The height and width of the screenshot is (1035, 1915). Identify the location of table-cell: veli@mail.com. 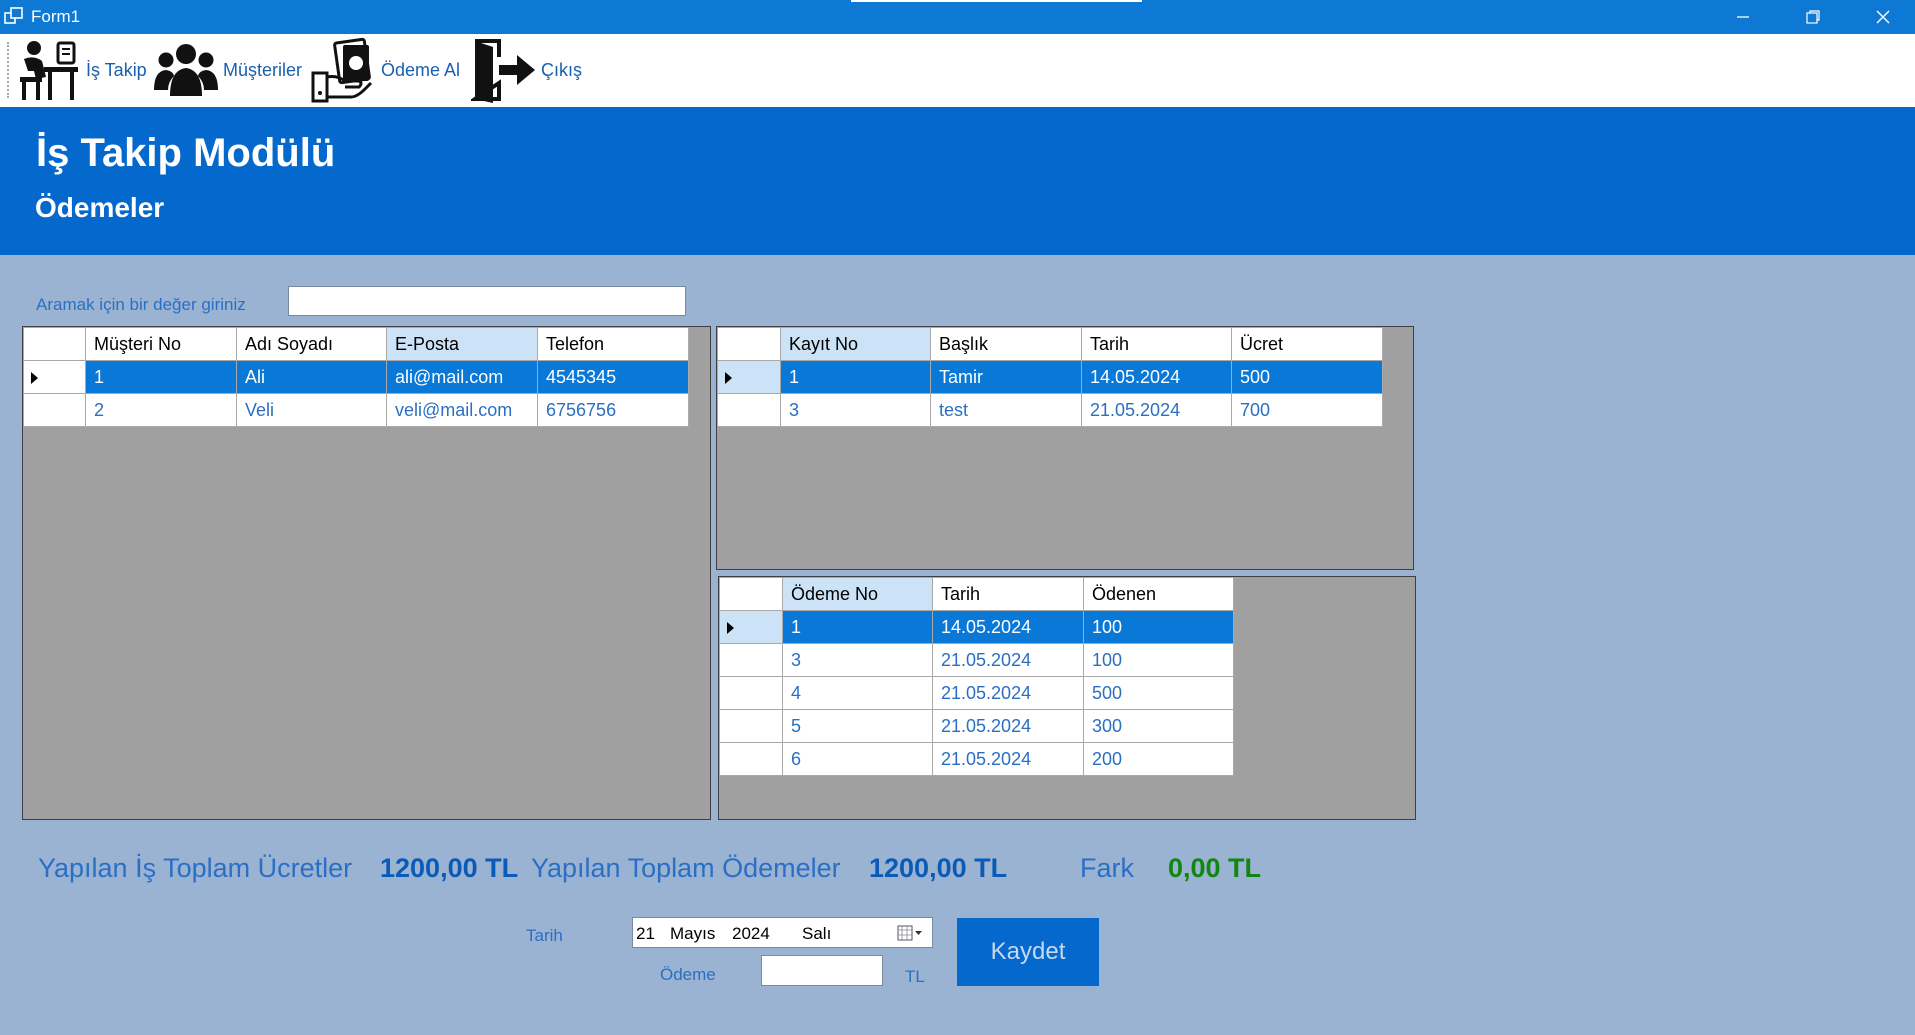
(462, 410).